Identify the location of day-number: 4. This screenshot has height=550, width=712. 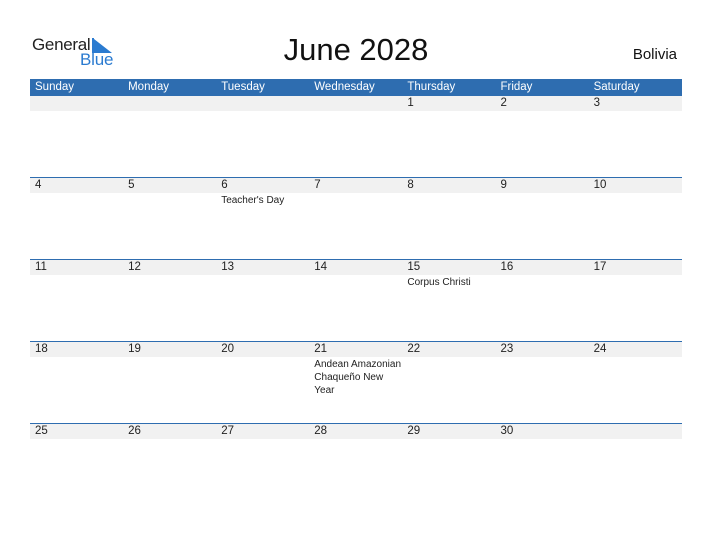
(38, 185).